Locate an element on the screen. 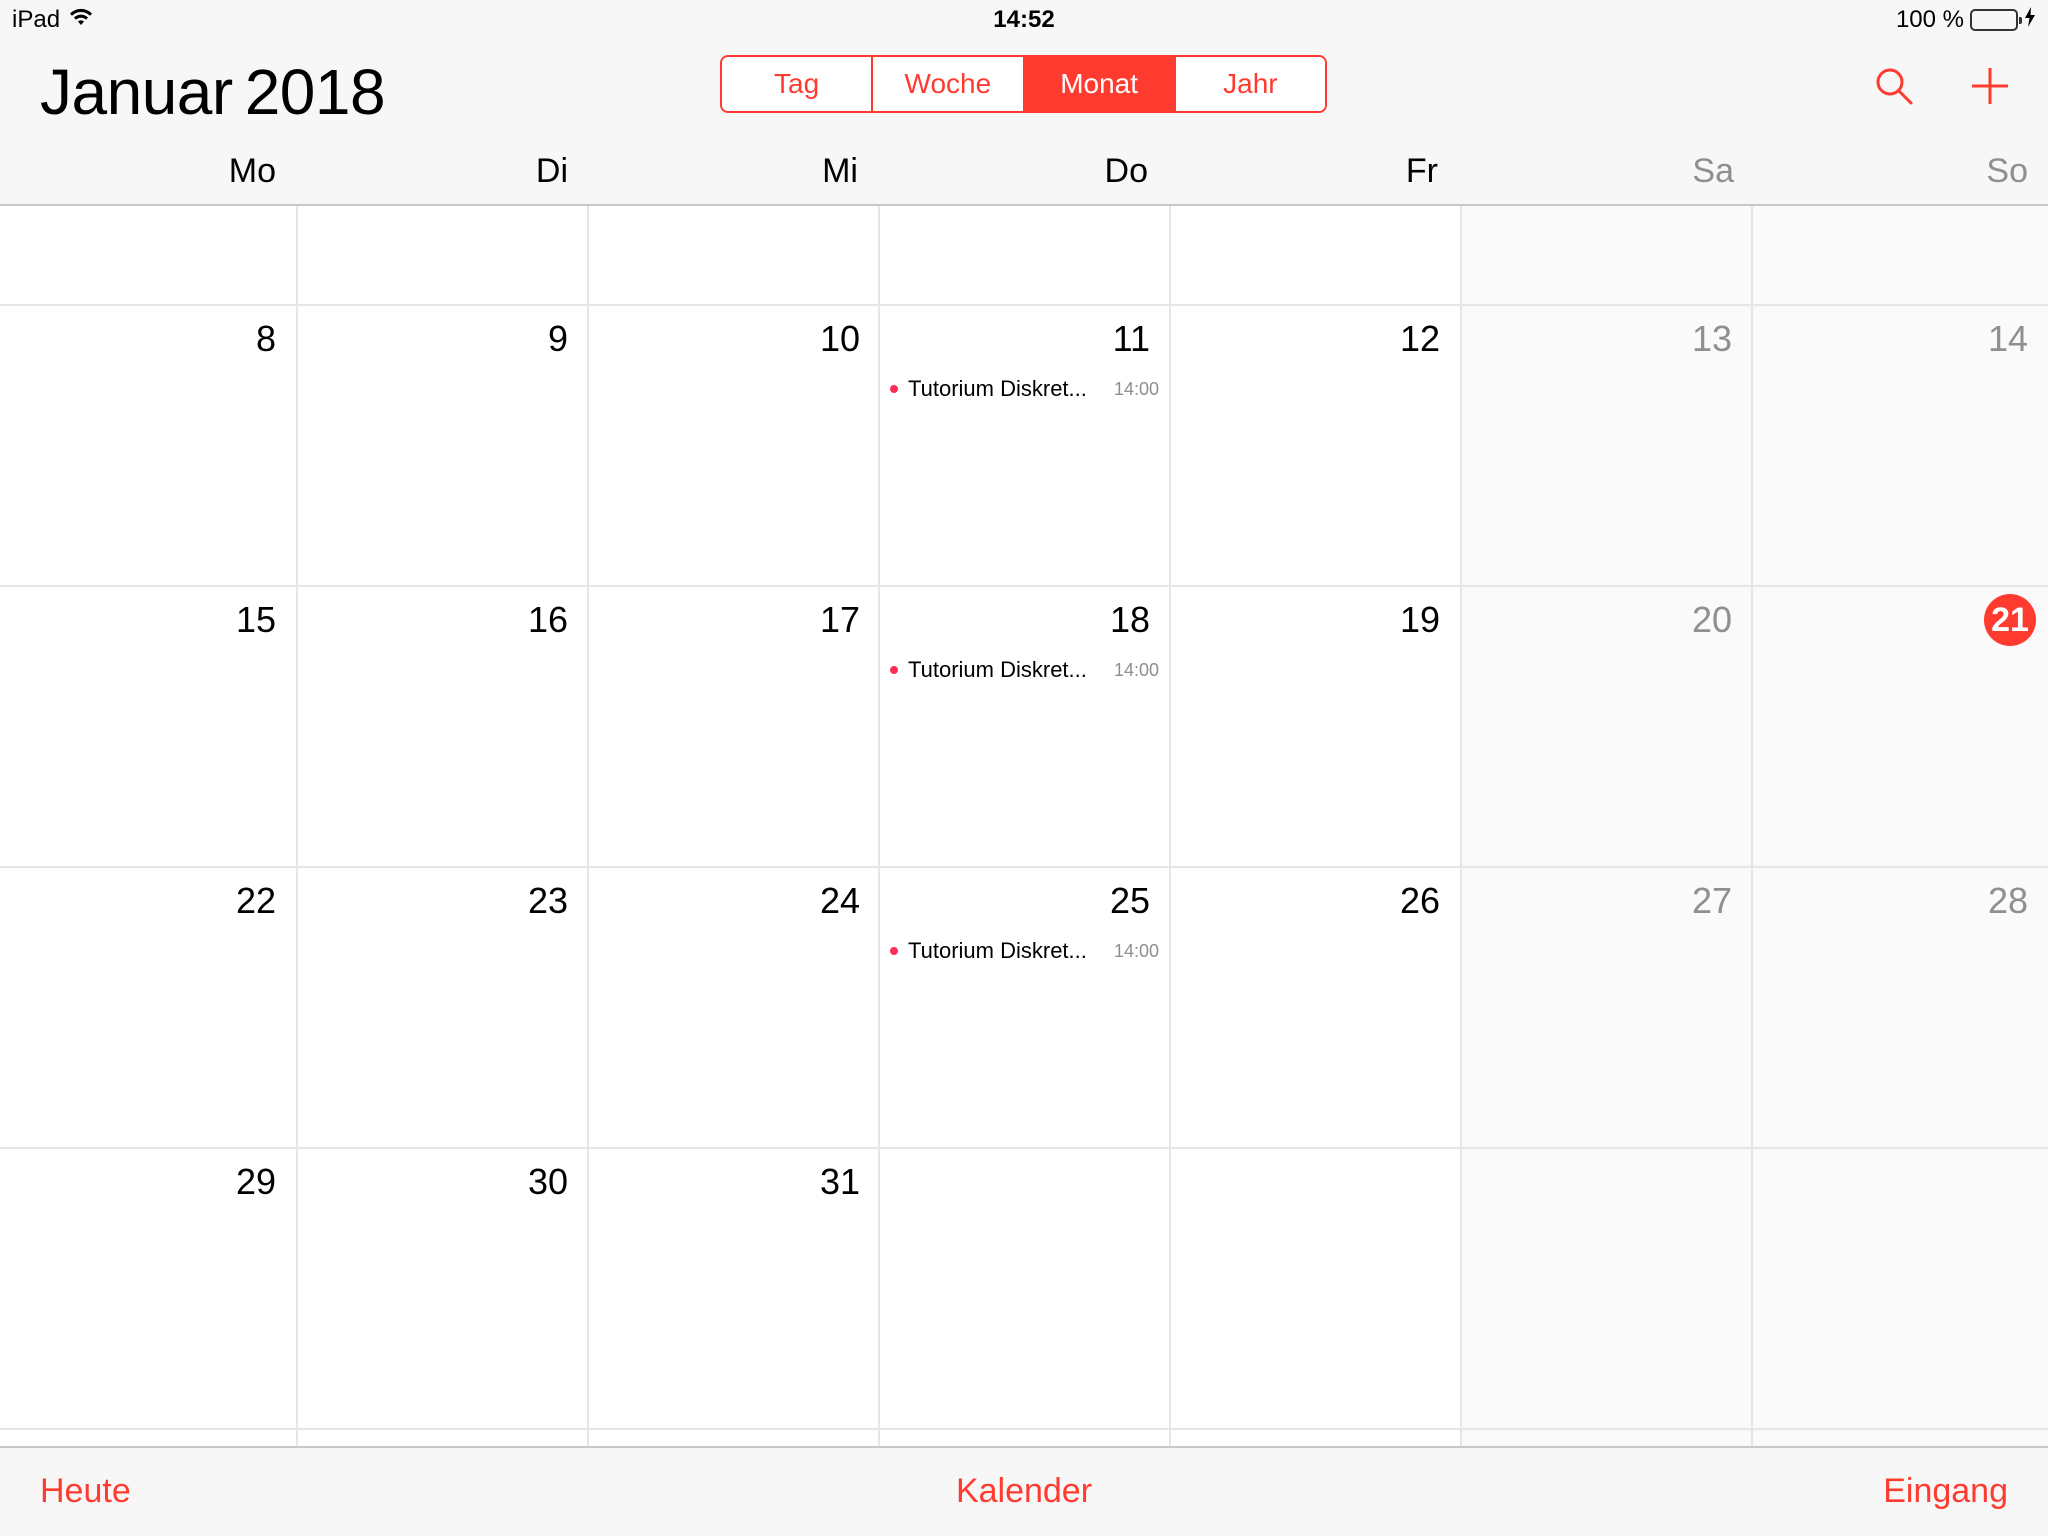 The width and height of the screenshot is (2048, 1536). plus-icon is located at coordinates (1990, 86).